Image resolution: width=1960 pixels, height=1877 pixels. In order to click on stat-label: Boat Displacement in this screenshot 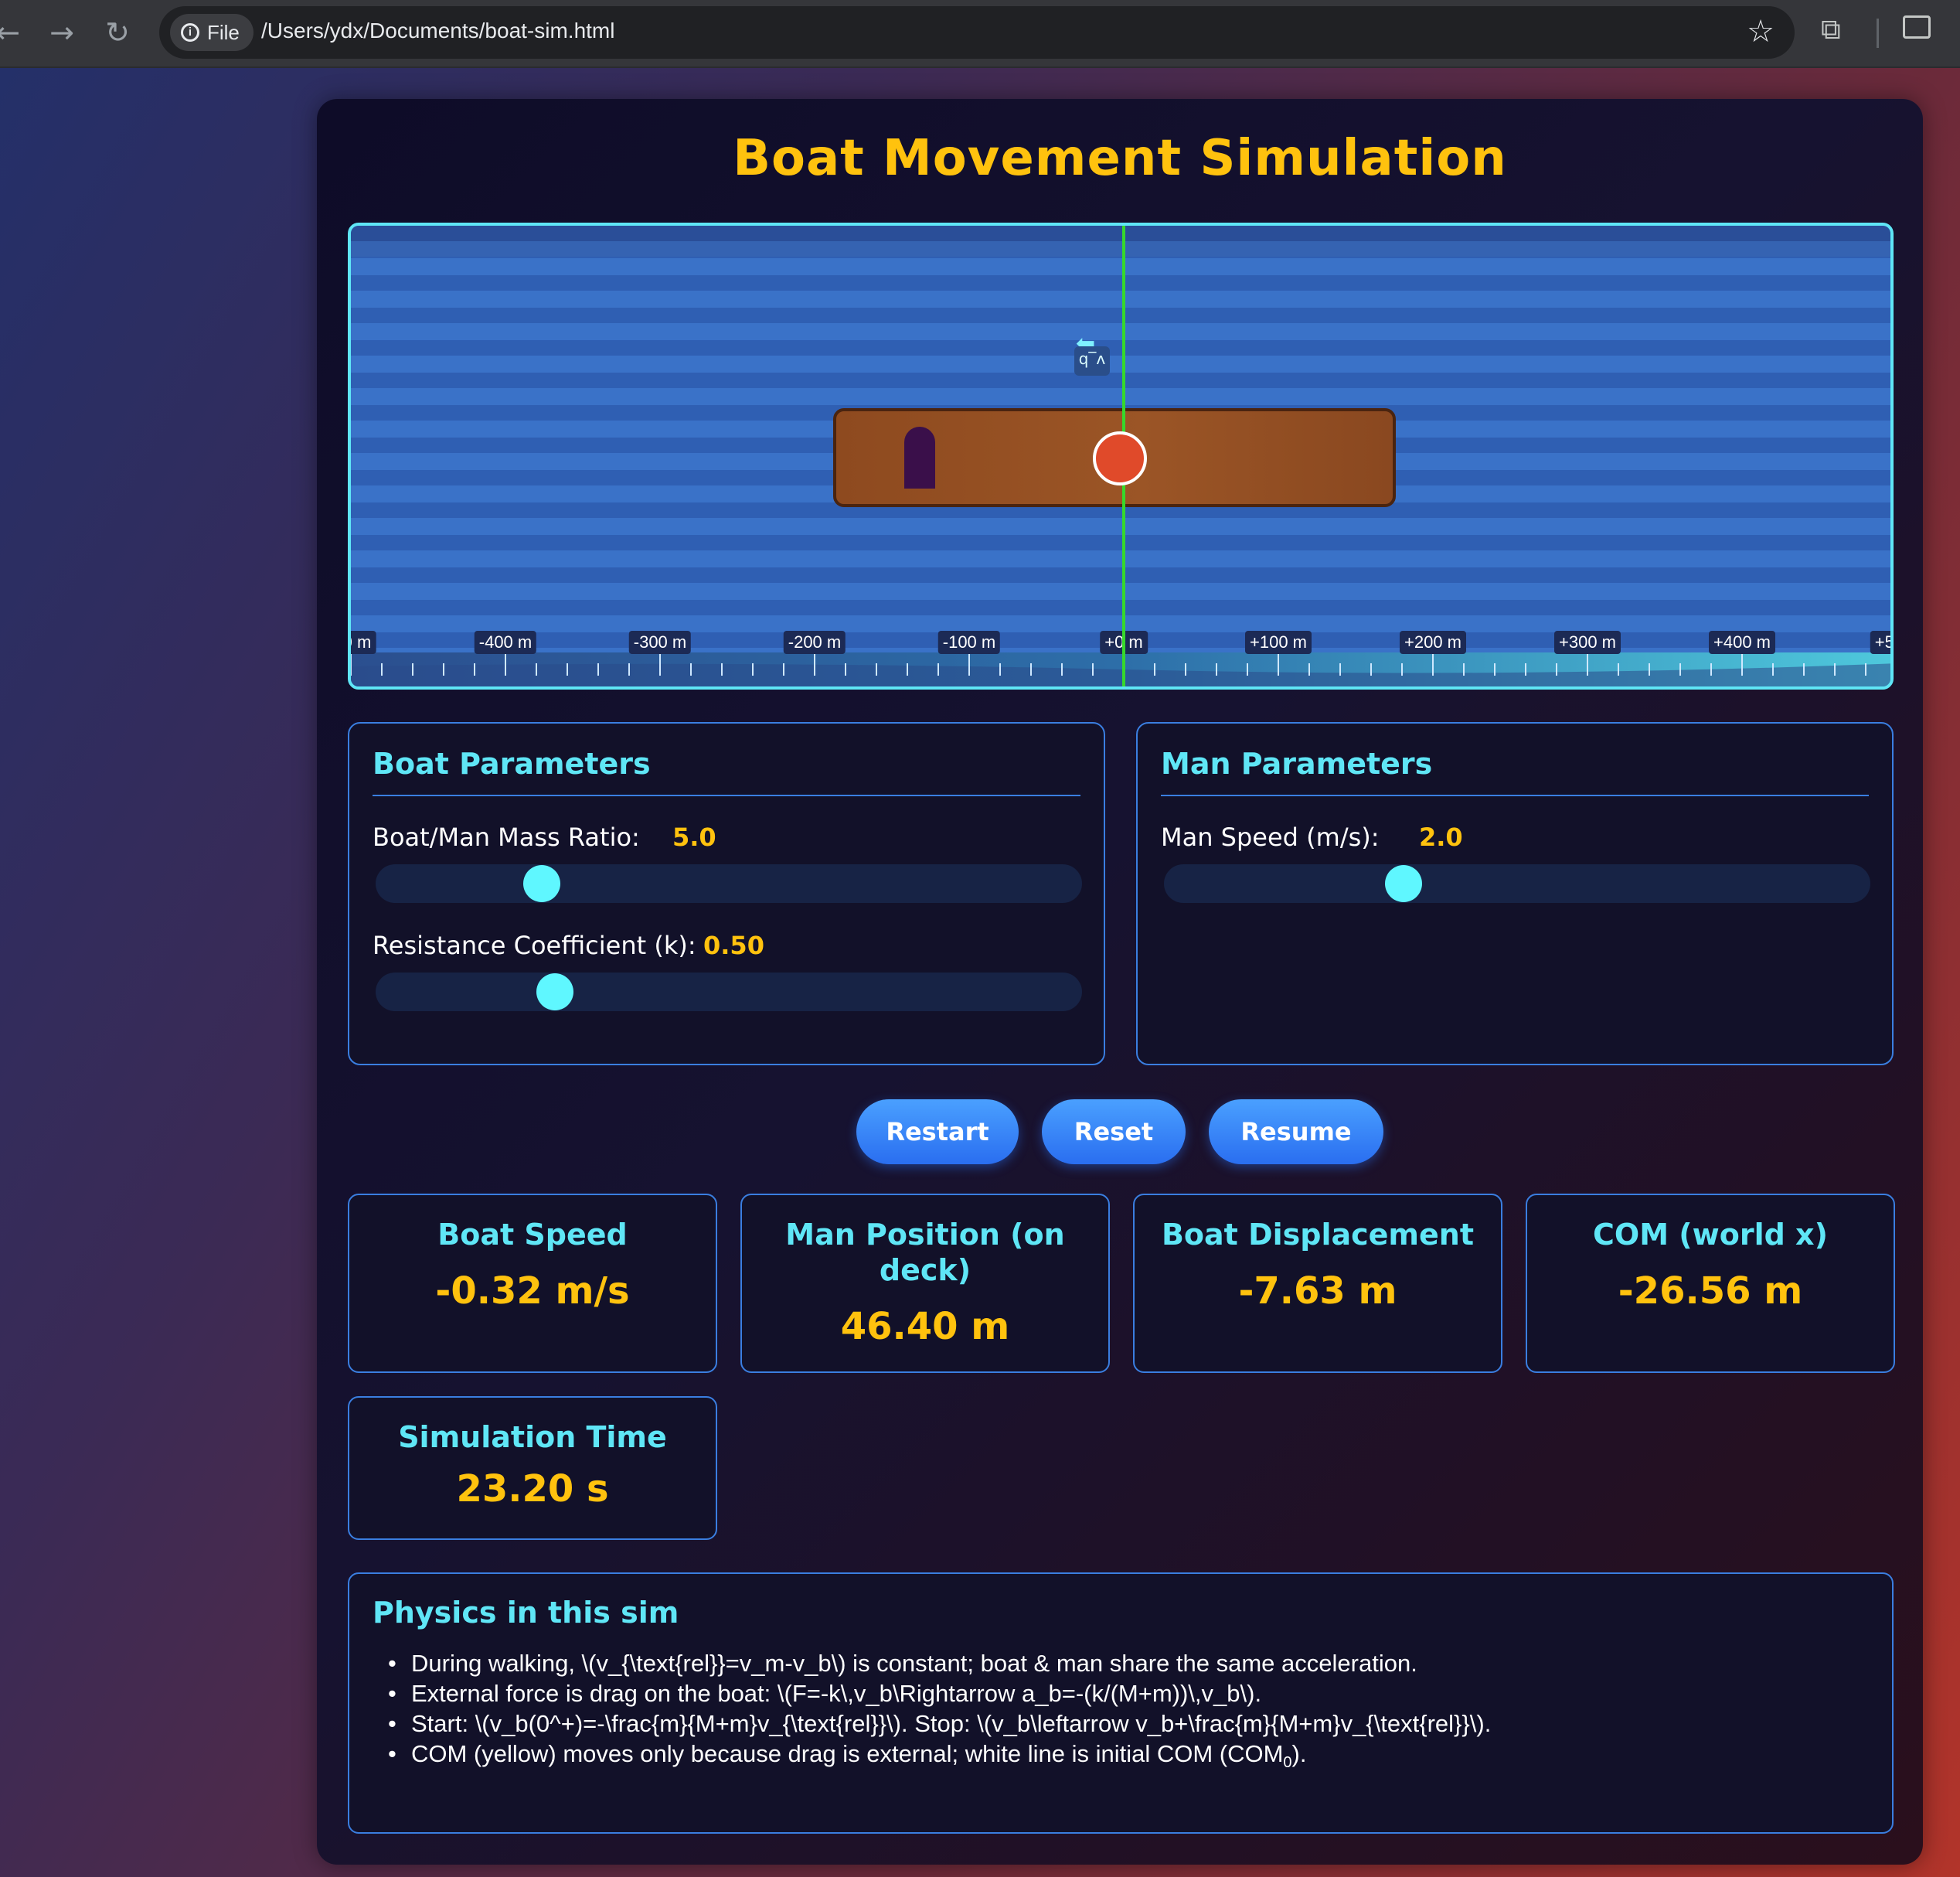, I will do `click(1318, 1235)`.